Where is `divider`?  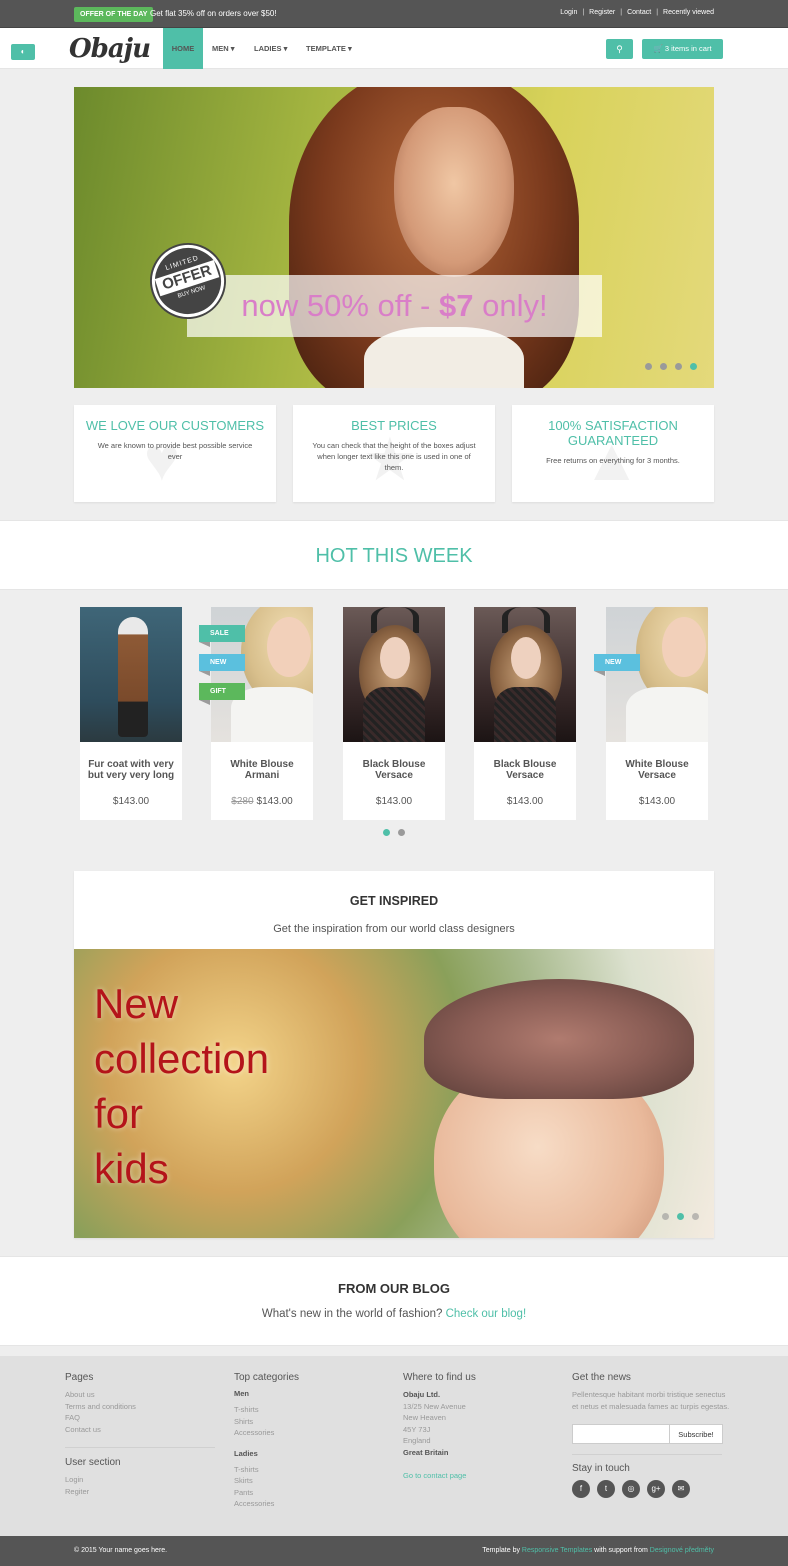 divider is located at coordinates (647, 1454).